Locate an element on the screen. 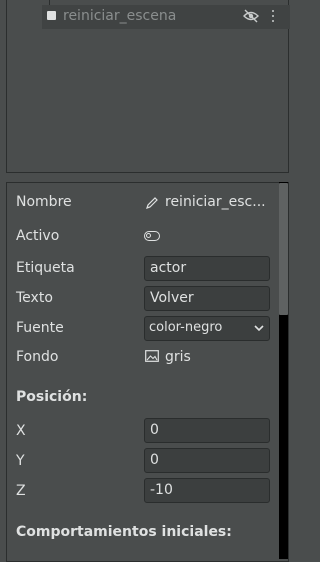 This screenshot has height=562, width=320. texto-label: Texto is located at coordinates (34, 298).